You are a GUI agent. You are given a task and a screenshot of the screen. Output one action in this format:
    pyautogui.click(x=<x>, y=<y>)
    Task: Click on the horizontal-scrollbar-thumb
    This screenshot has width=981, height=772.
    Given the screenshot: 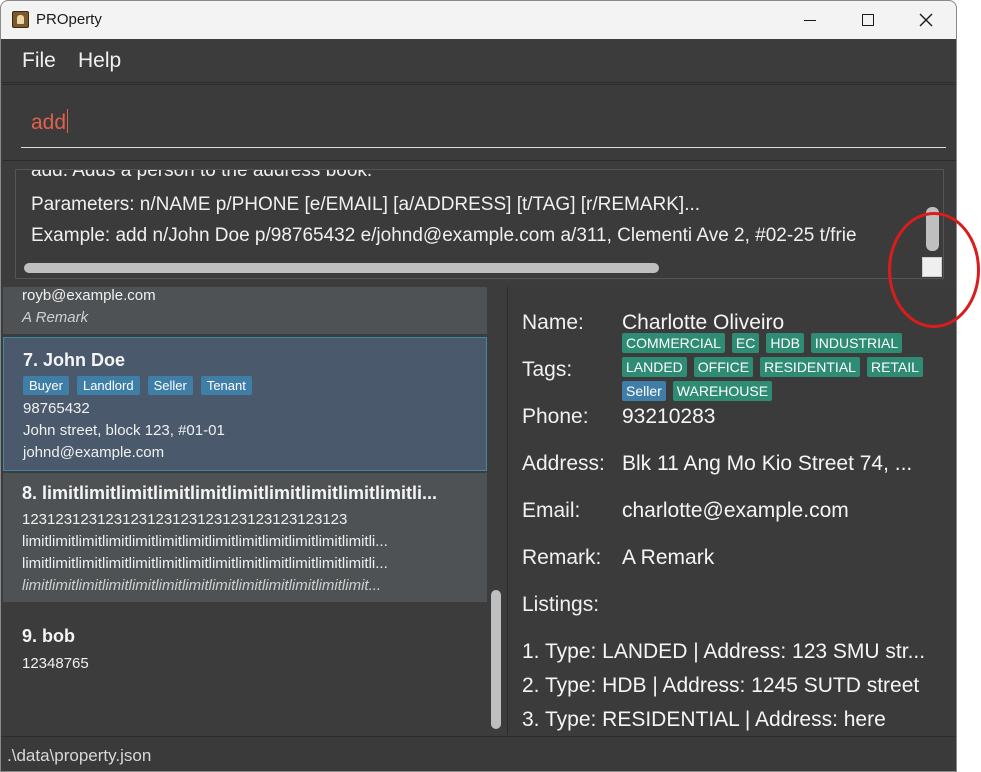 What is the action you would take?
    pyautogui.click(x=341, y=268)
    